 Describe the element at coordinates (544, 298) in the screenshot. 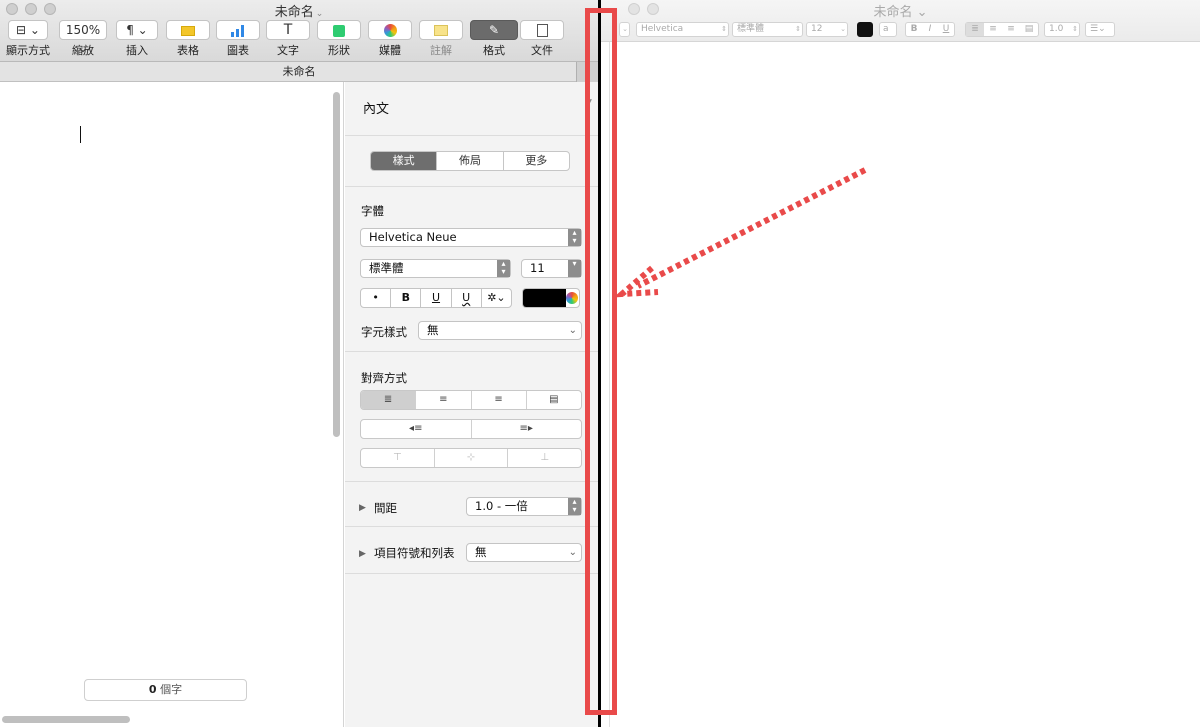

I see `color-swatch` at that location.